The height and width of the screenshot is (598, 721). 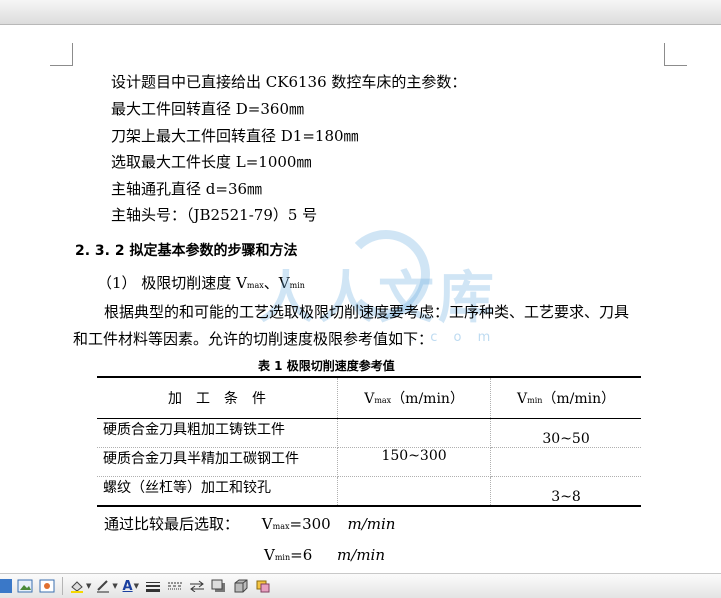 I want to click on line-style-icon, so click(x=153, y=586).